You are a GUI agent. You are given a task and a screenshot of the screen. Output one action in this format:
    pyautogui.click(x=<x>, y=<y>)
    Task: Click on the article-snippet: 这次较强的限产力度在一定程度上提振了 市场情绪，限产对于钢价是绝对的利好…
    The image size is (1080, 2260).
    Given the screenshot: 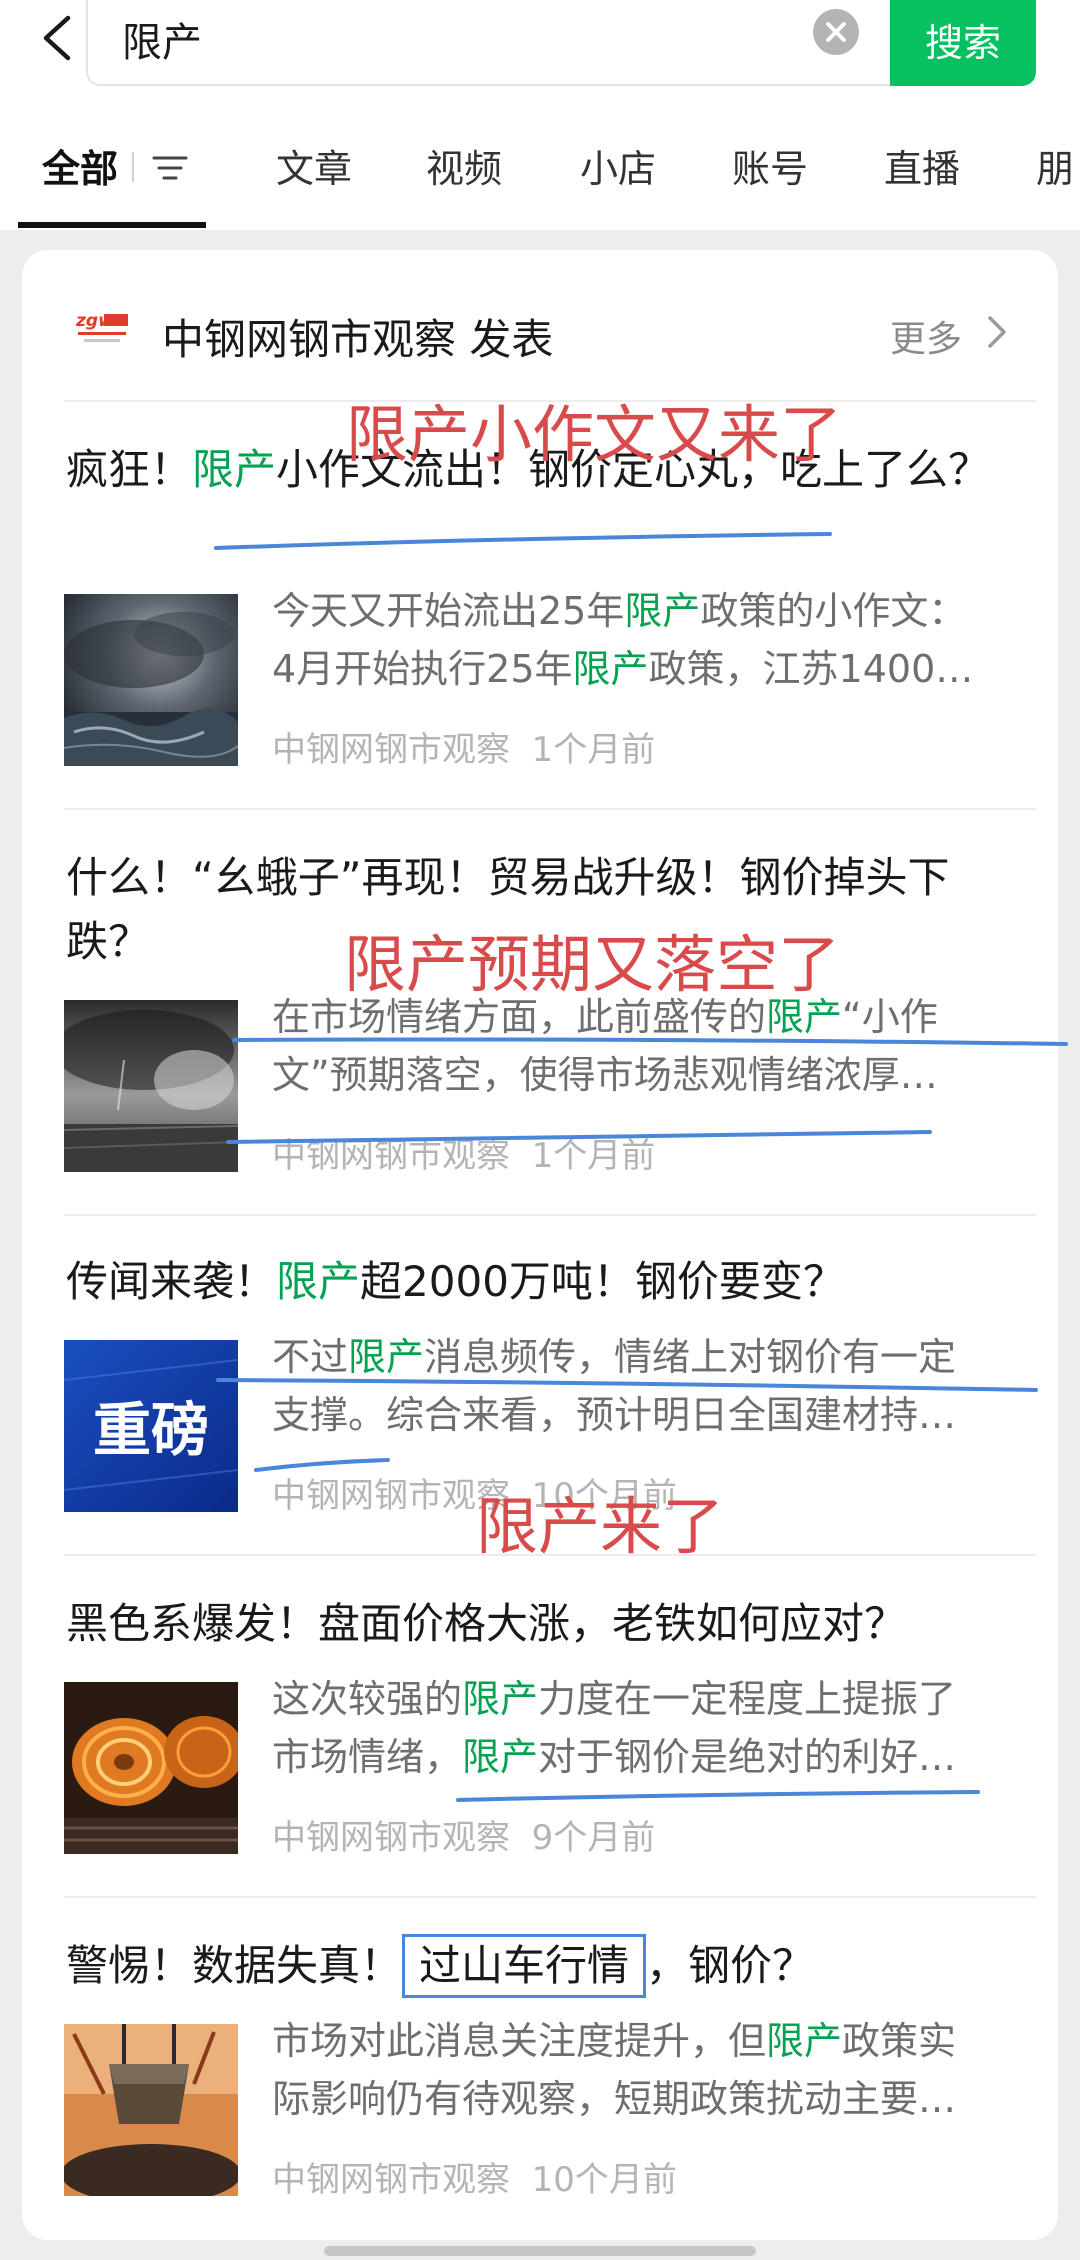 What is the action you would take?
    pyautogui.click(x=614, y=1728)
    